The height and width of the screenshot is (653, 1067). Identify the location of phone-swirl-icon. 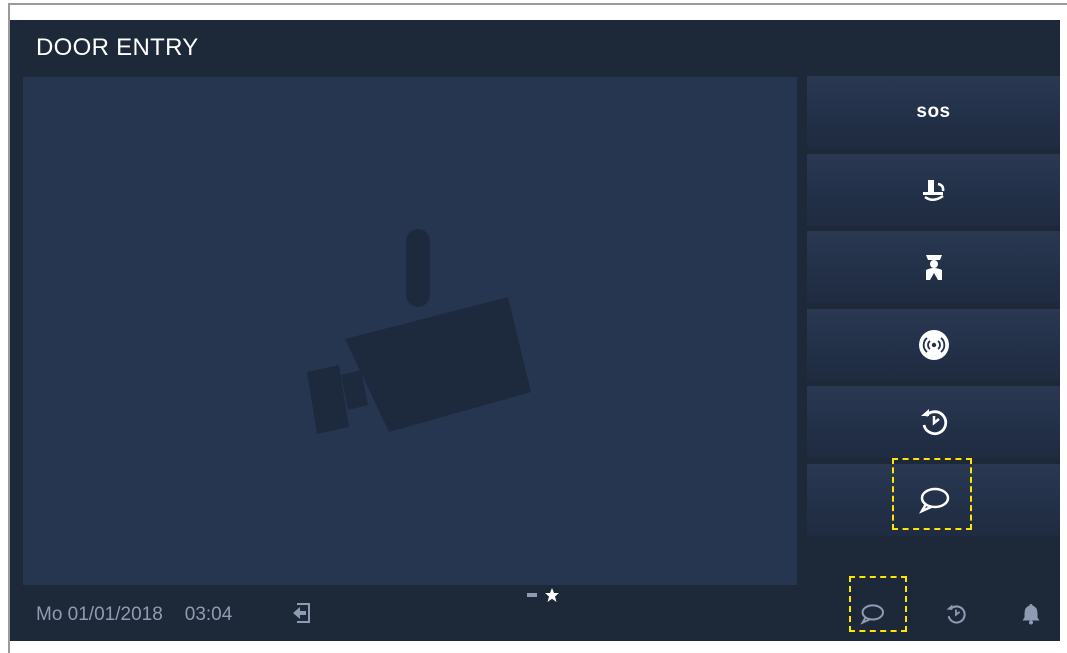
(933, 190).